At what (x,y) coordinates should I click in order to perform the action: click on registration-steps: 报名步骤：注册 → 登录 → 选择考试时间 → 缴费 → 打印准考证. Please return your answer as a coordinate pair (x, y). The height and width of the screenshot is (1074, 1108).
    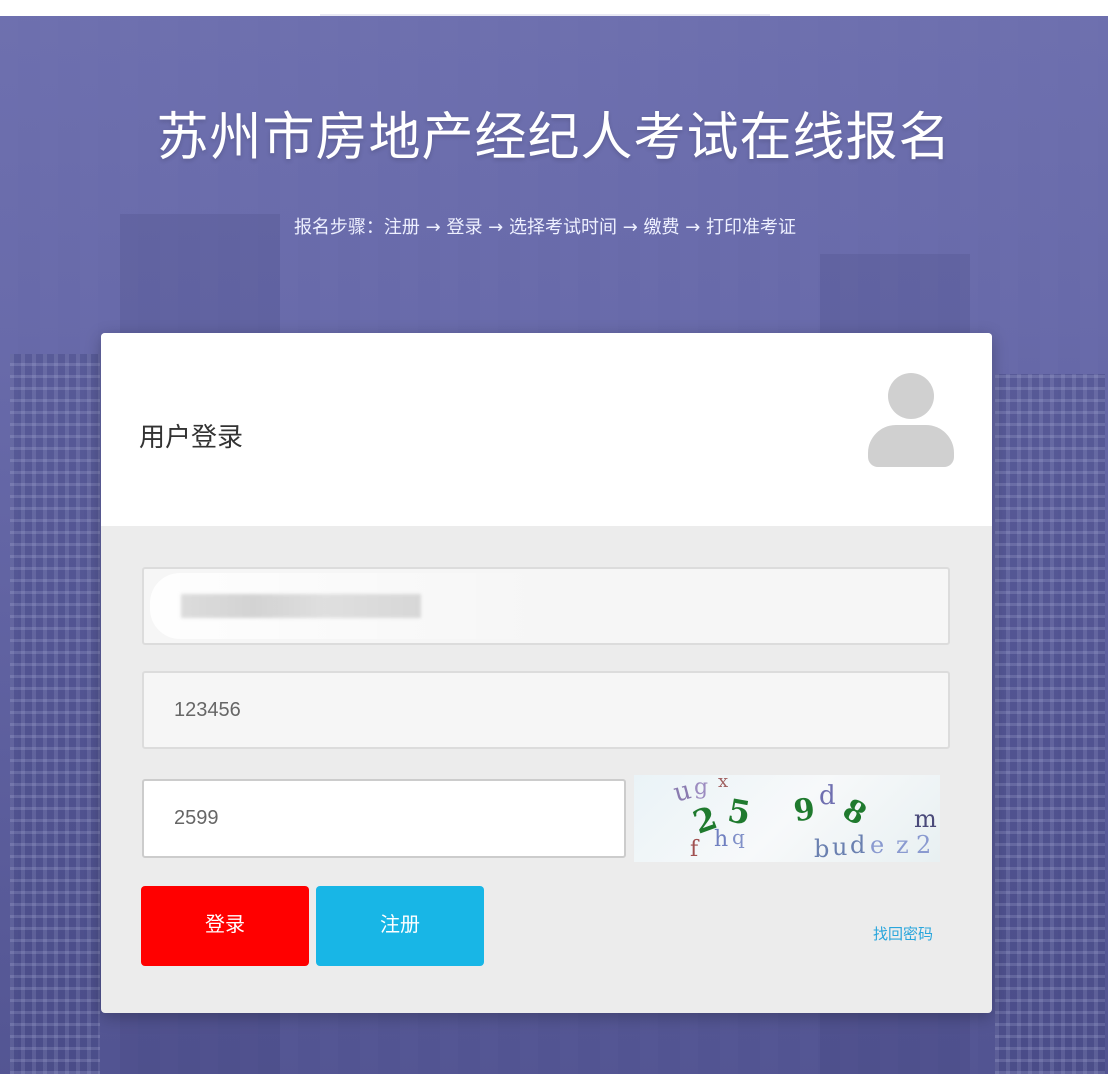
    Looking at the image, I should click on (545, 227).